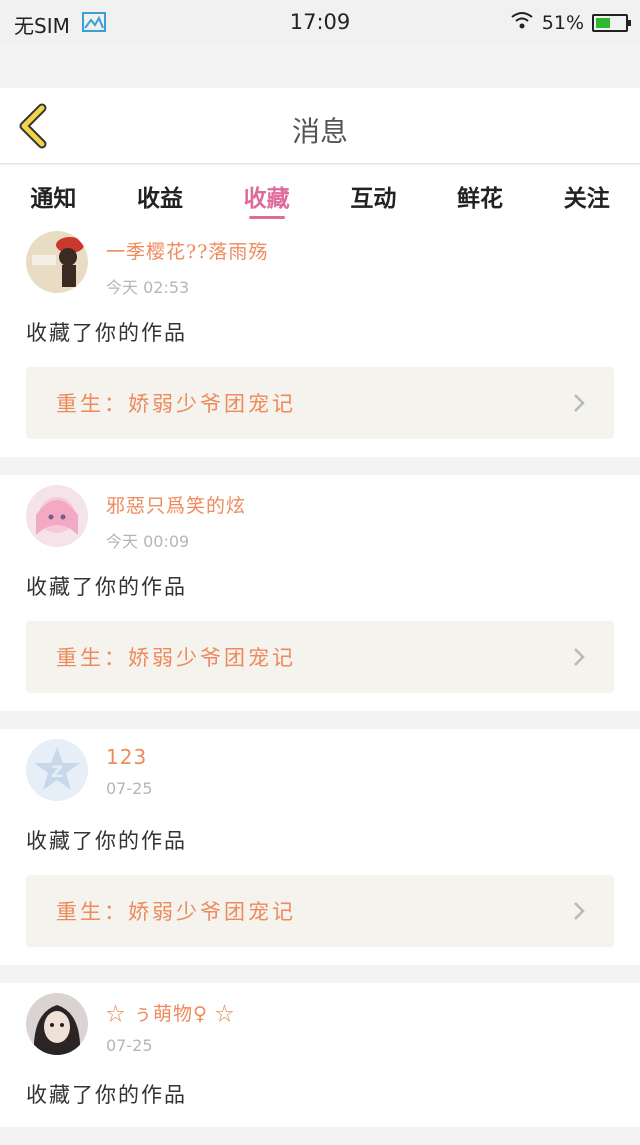 The width and height of the screenshot is (640, 1145). What do you see at coordinates (586, 193) in the screenshot?
I see `tab-follows: 关注` at bounding box center [586, 193].